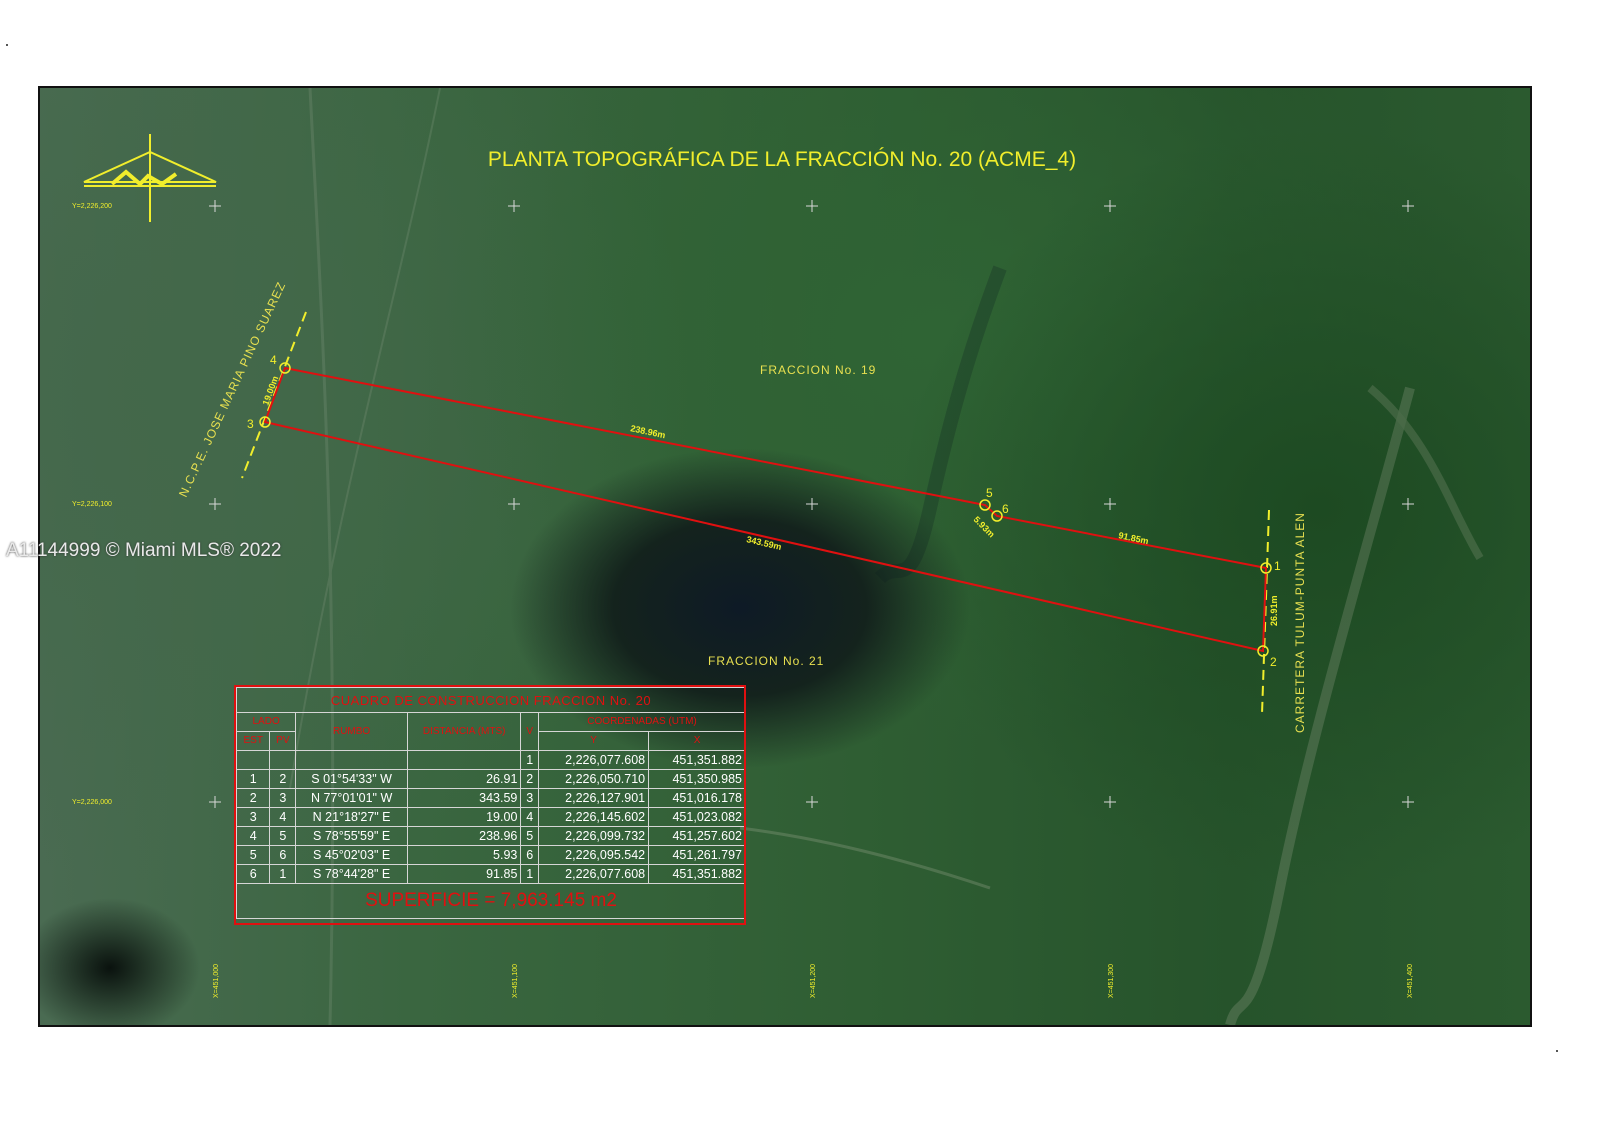  Describe the element at coordinates (491, 901) in the screenshot. I see `superficie-total: SUPERFICIE = 7,963.145 m2` at that location.